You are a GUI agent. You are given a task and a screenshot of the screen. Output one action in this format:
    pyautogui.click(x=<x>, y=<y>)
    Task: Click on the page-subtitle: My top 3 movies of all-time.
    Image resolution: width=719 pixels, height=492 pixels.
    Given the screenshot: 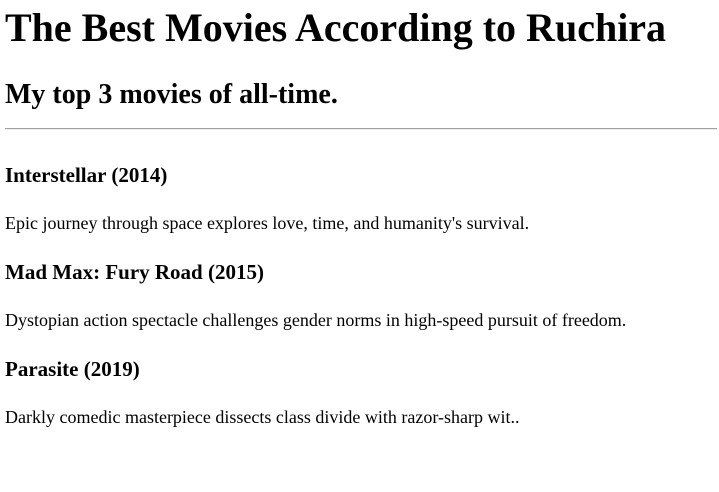 What is the action you would take?
    pyautogui.click(x=171, y=94)
    